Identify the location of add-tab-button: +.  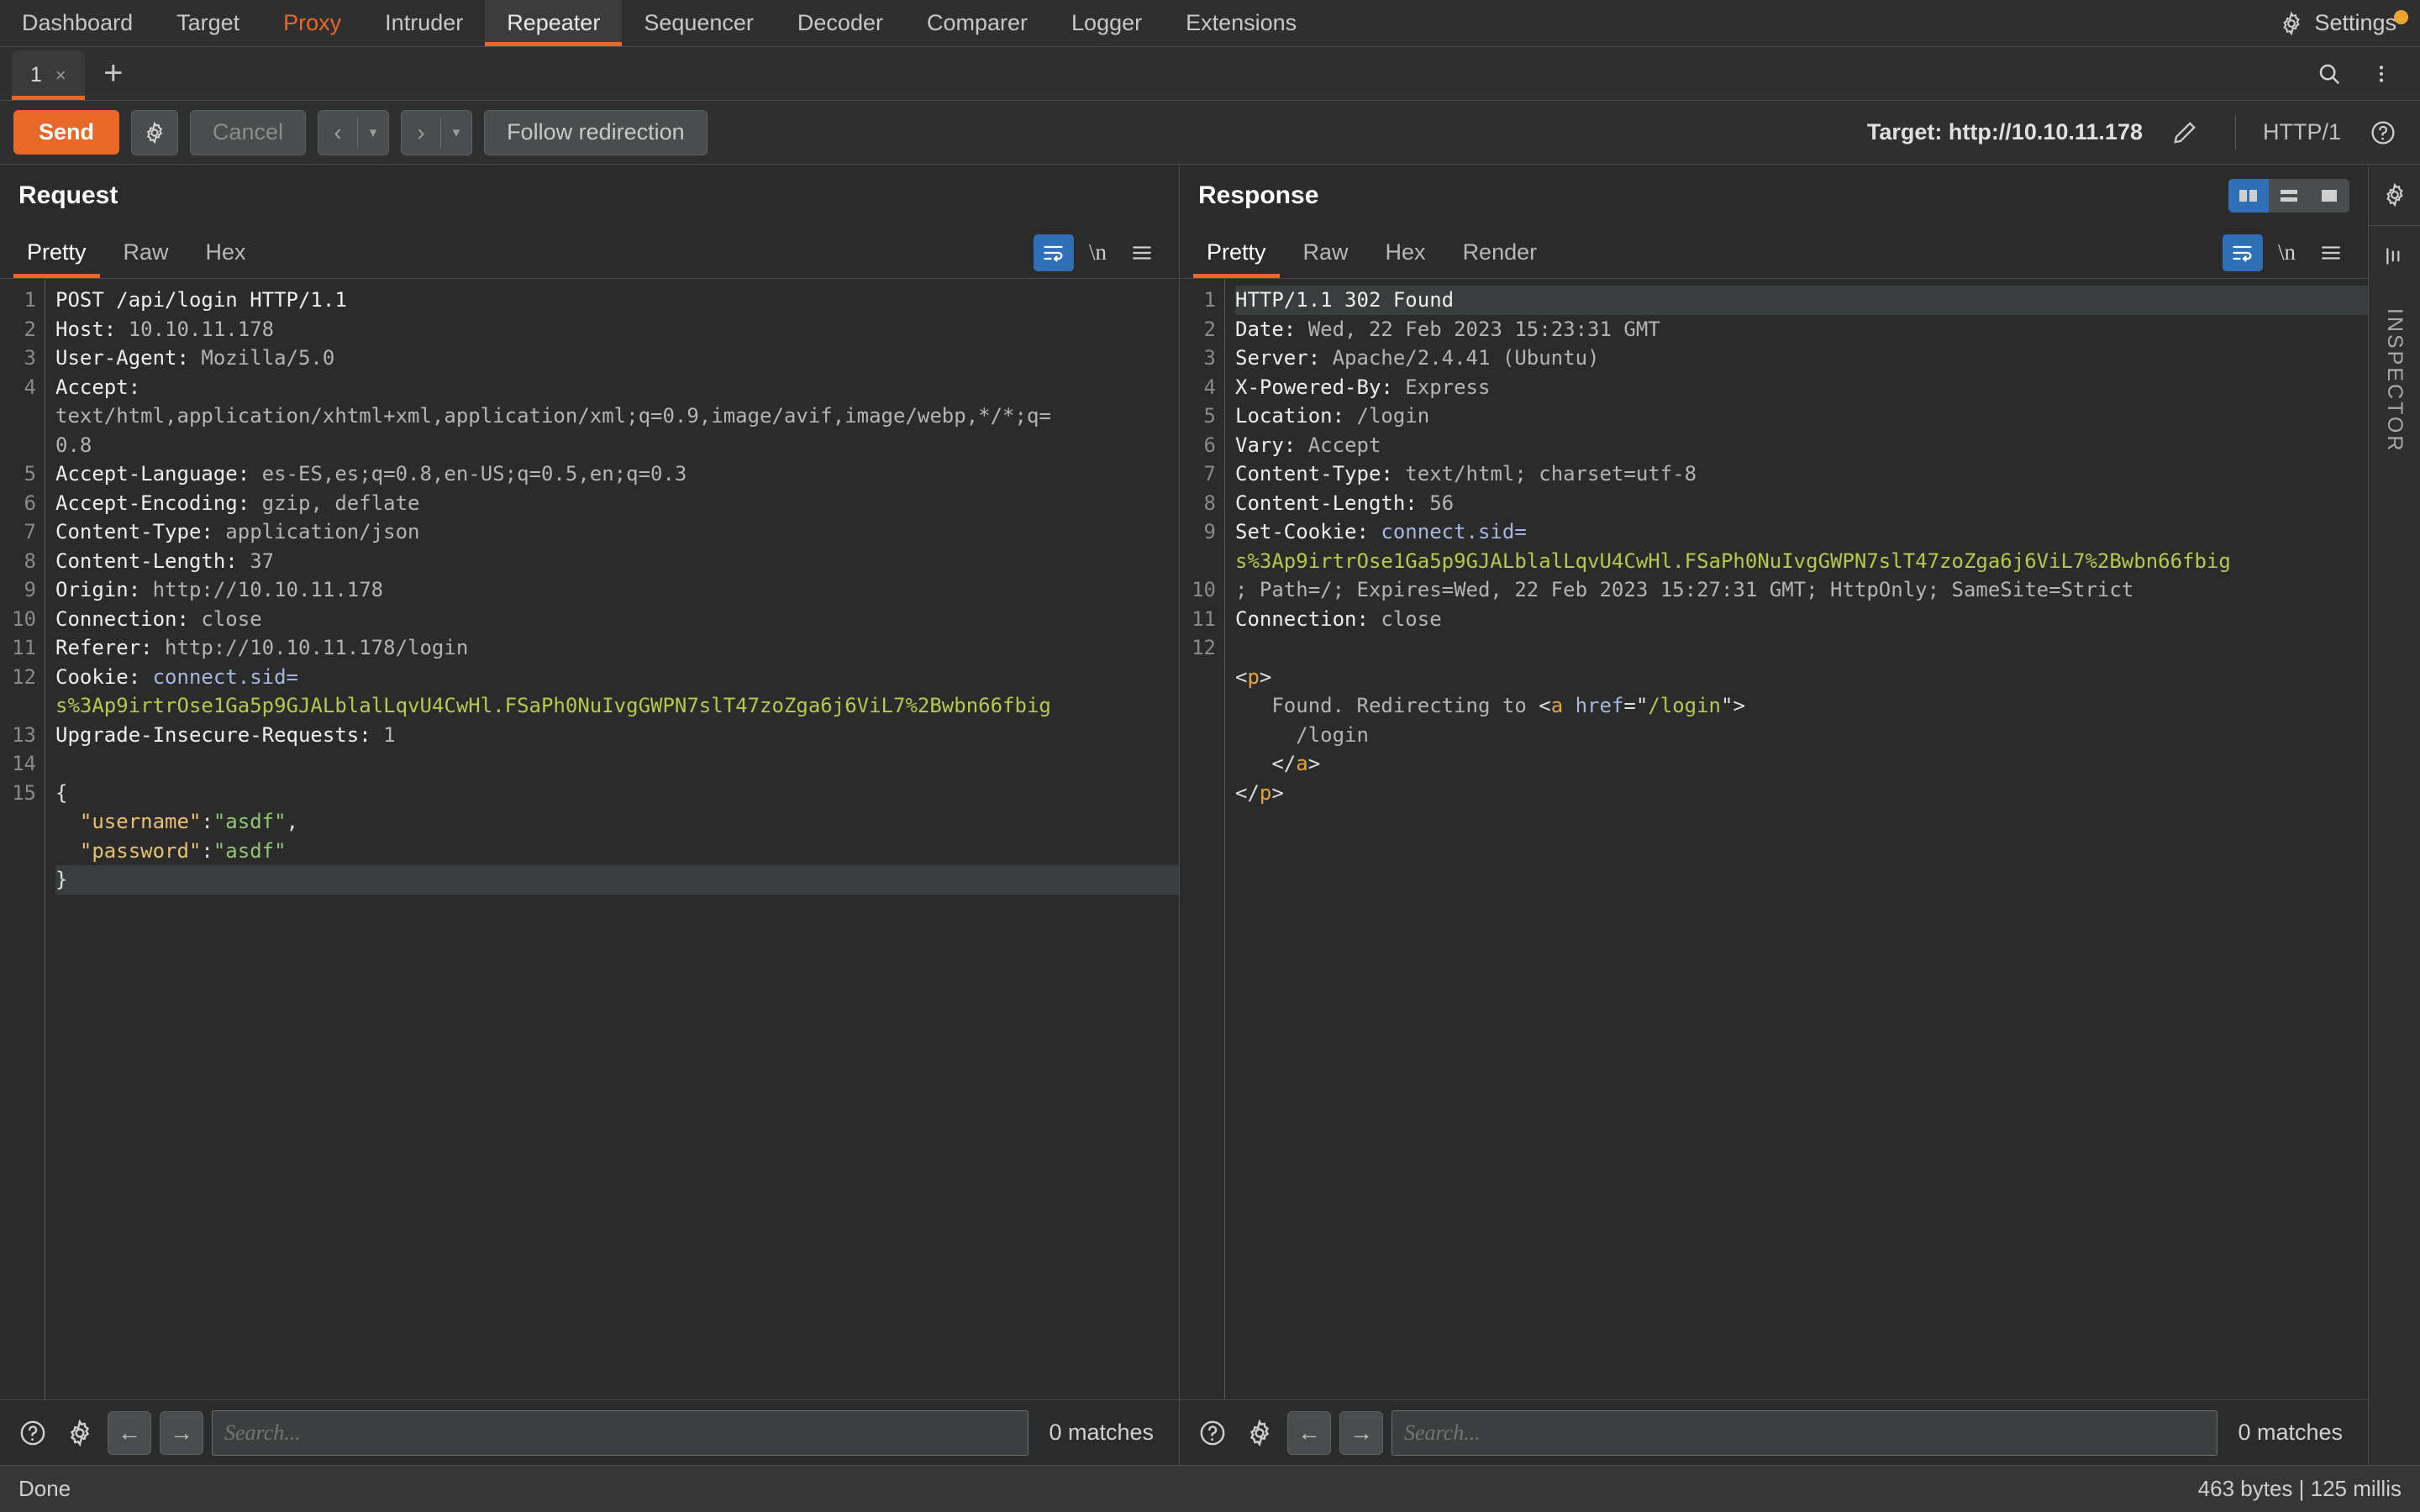
(113, 73).